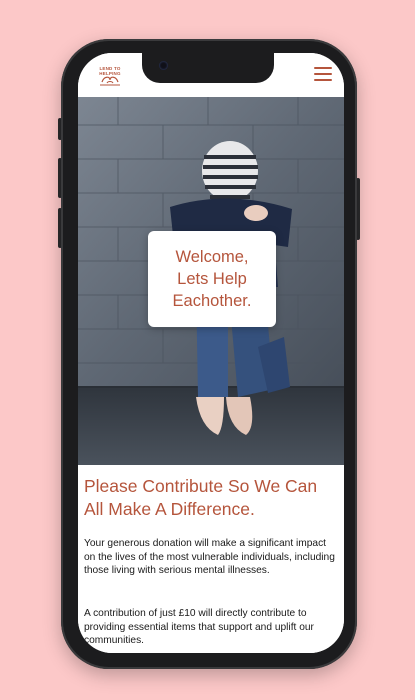 This screenshot has height=700, width=415. I want to click on site-logo: LEND TO HELPING, so click(110, 76).